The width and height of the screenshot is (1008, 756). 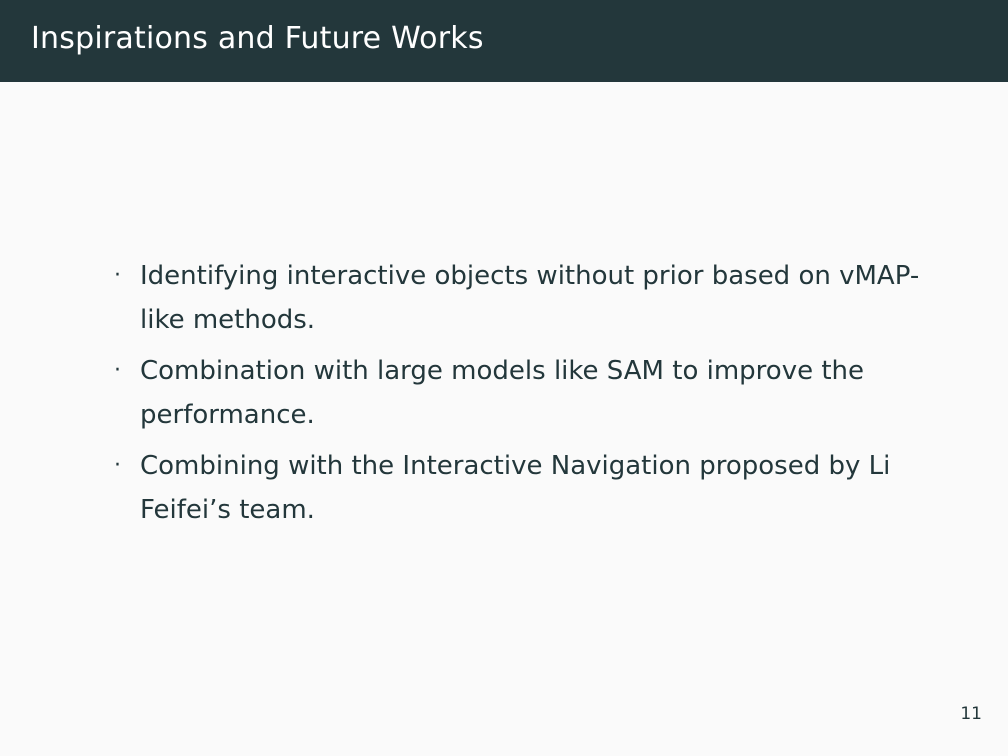 What do you see at coordinates (257, 38) in the screenshot?
I see `slide-title: Inspirations and Future Works` at bounding box center [257, 38].